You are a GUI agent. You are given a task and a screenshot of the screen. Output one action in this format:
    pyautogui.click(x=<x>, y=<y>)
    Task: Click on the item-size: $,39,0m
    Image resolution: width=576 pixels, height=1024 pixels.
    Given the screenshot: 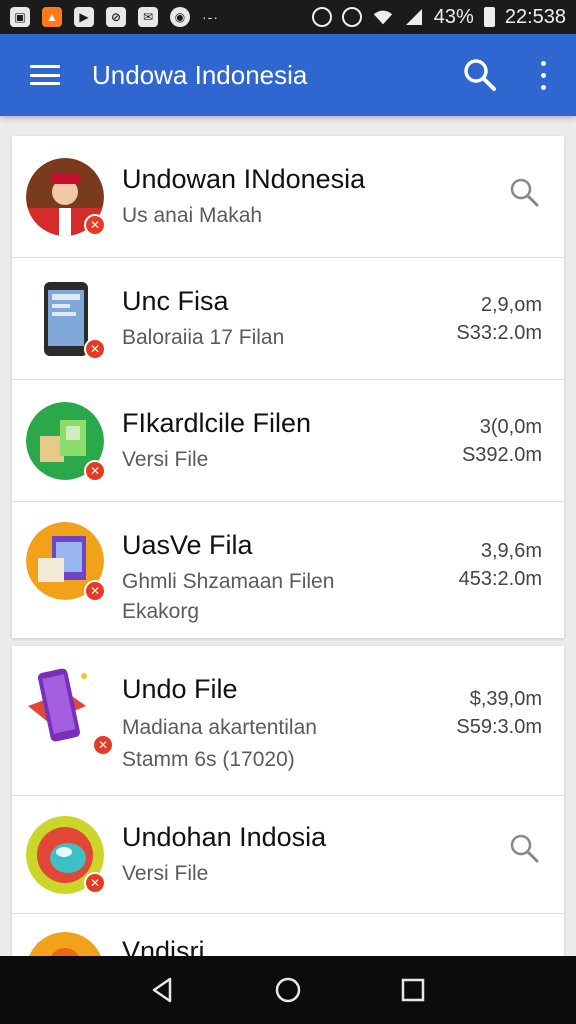 What is the action you would take?
    pyautogui.click(x=505, y=699)
    